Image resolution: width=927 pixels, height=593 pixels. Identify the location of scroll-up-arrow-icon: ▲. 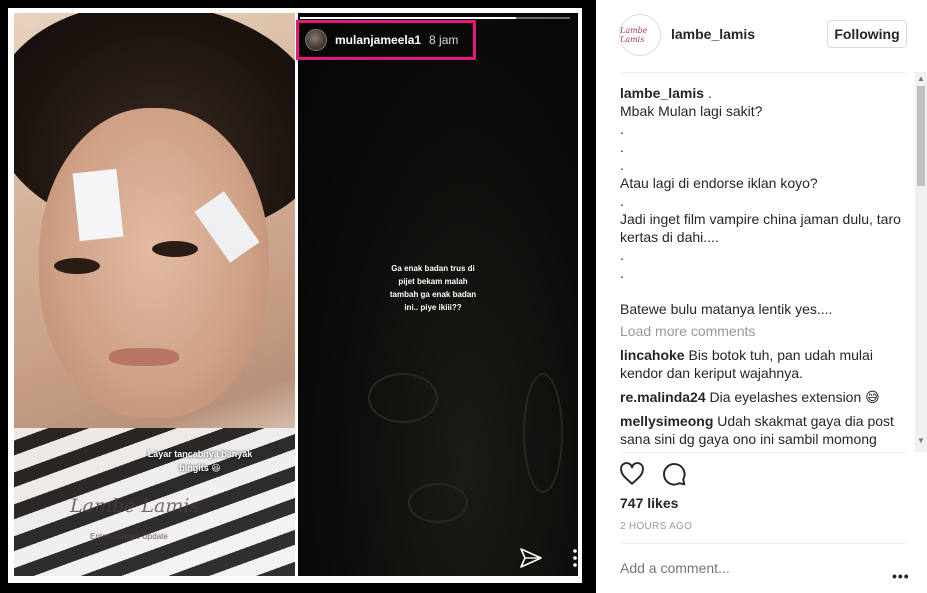
(921, 78).